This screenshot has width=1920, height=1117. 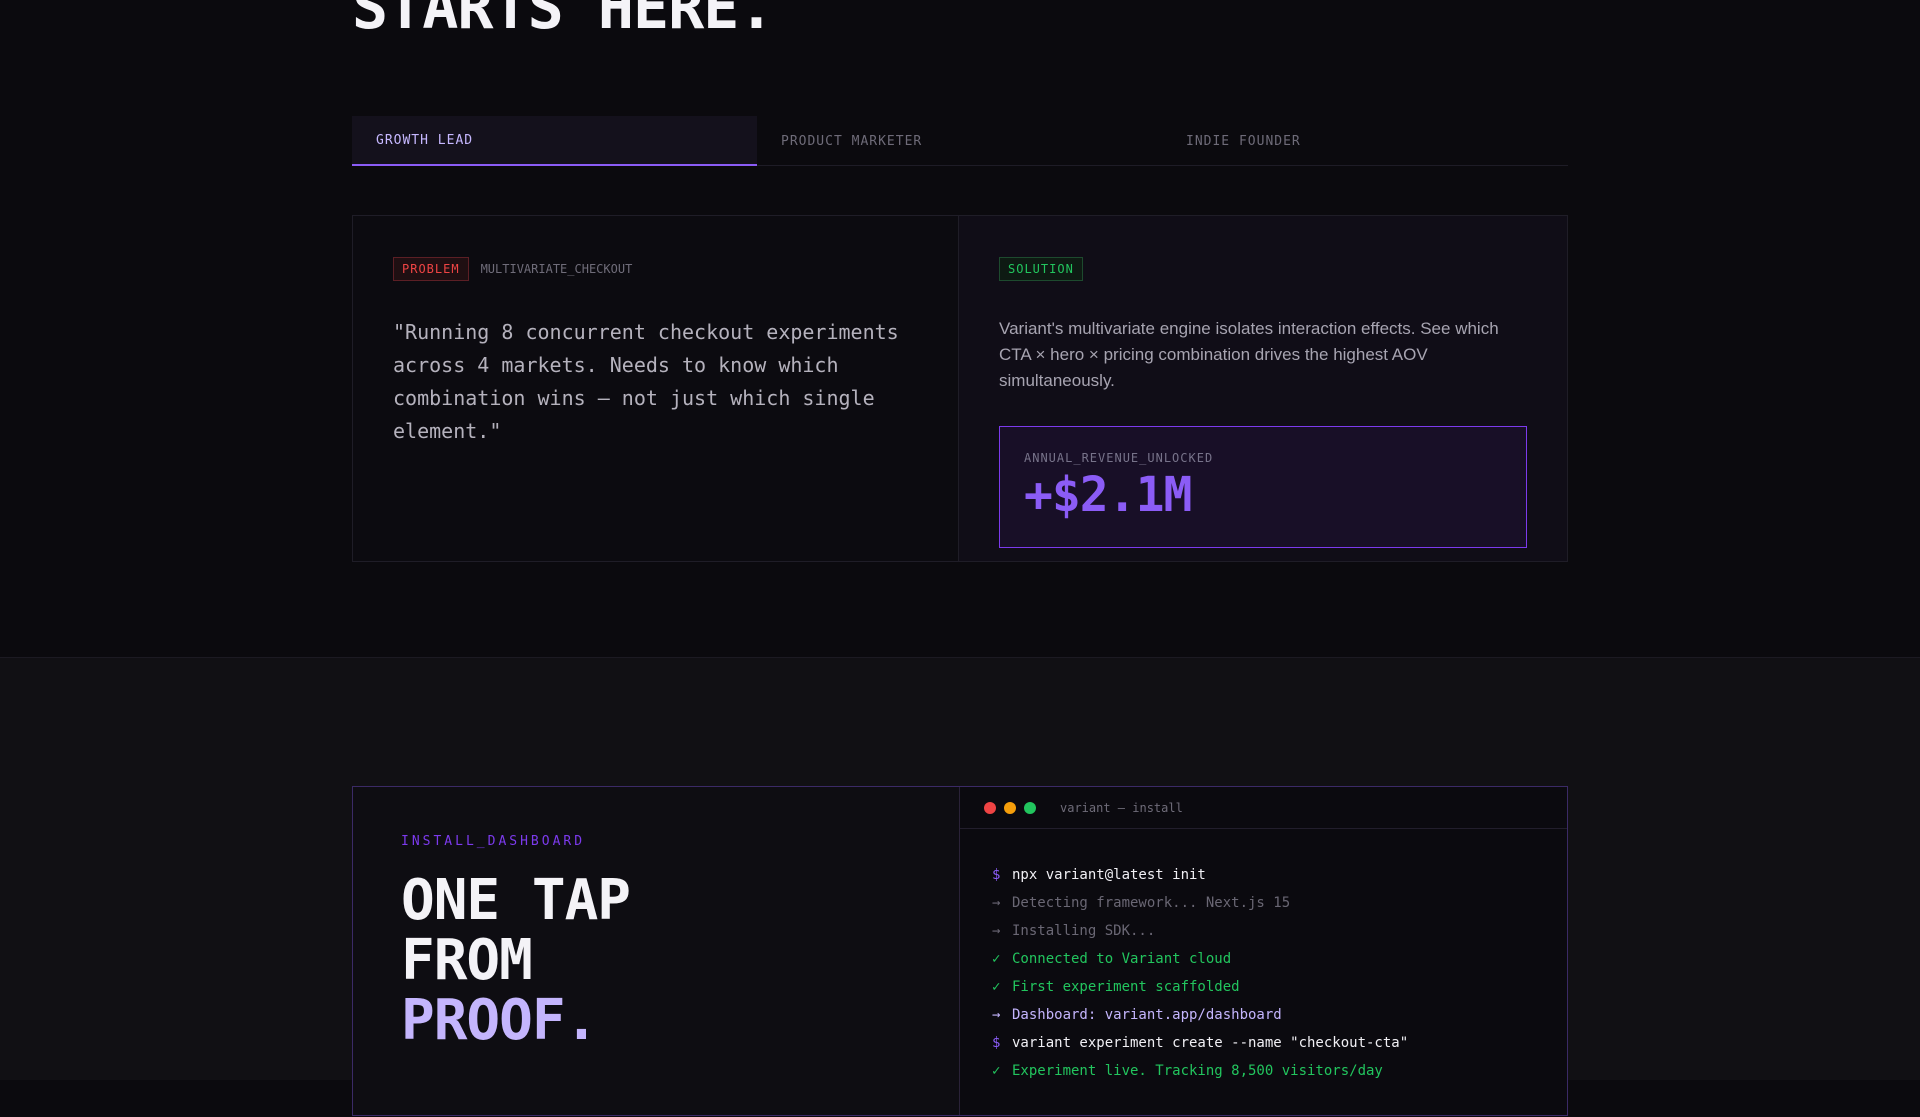 What do you see at coordinates (499, 1020) in the screenshot?
I see `heading-line-3: PROOF.` at bounding box center [499, 1020].